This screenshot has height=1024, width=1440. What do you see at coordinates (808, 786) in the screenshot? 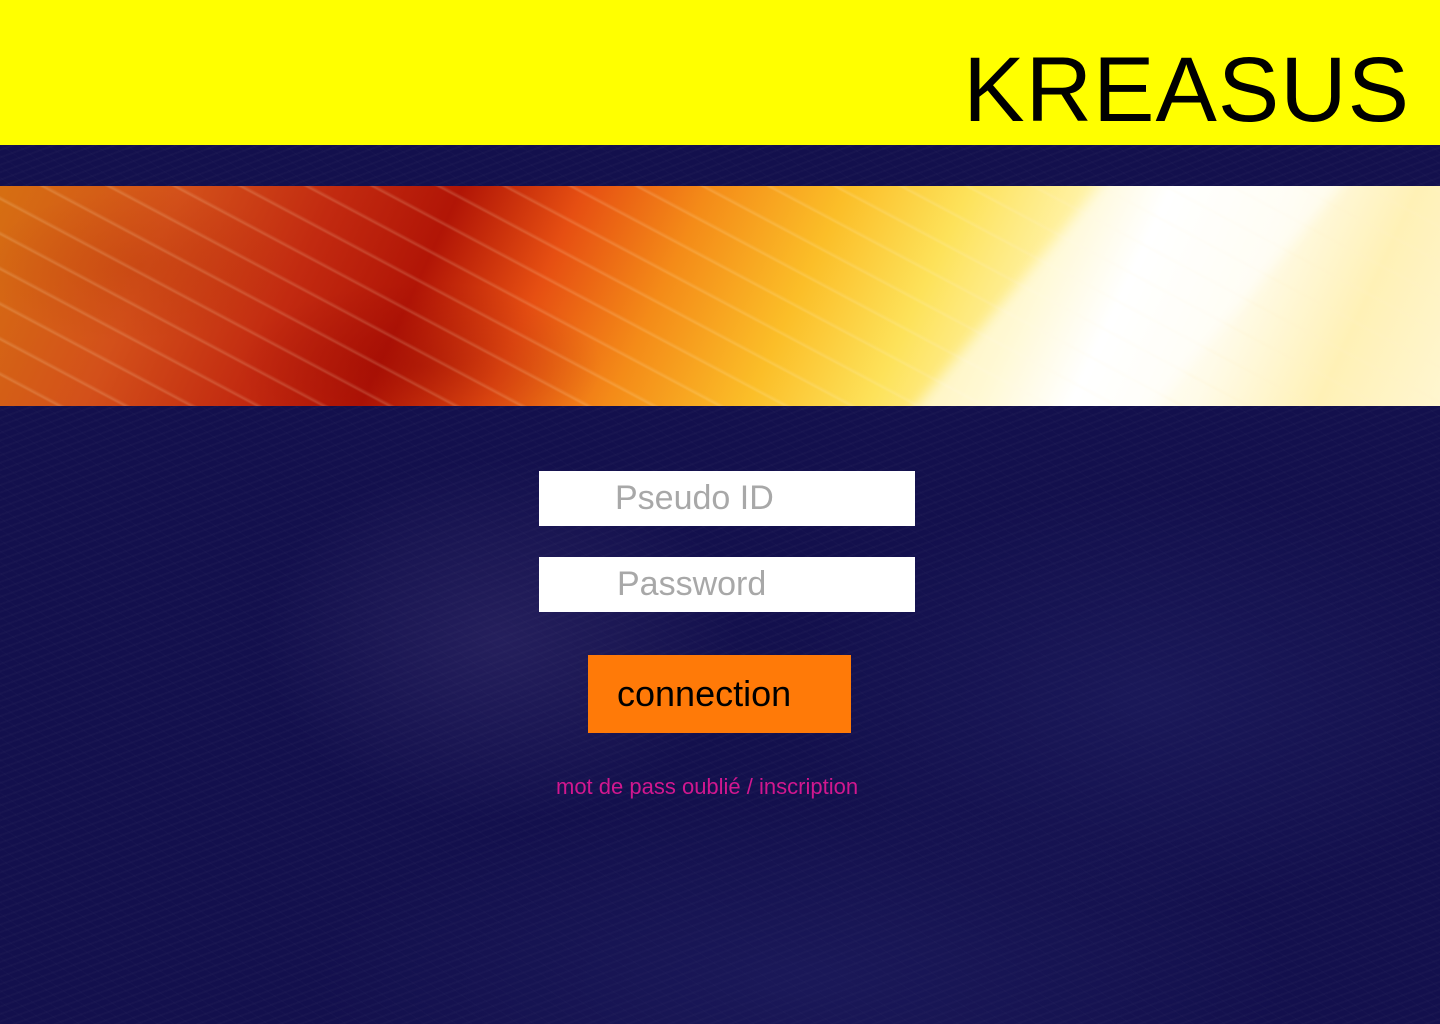
I see `signup-link: inscription` at bounding box center [808, 786].